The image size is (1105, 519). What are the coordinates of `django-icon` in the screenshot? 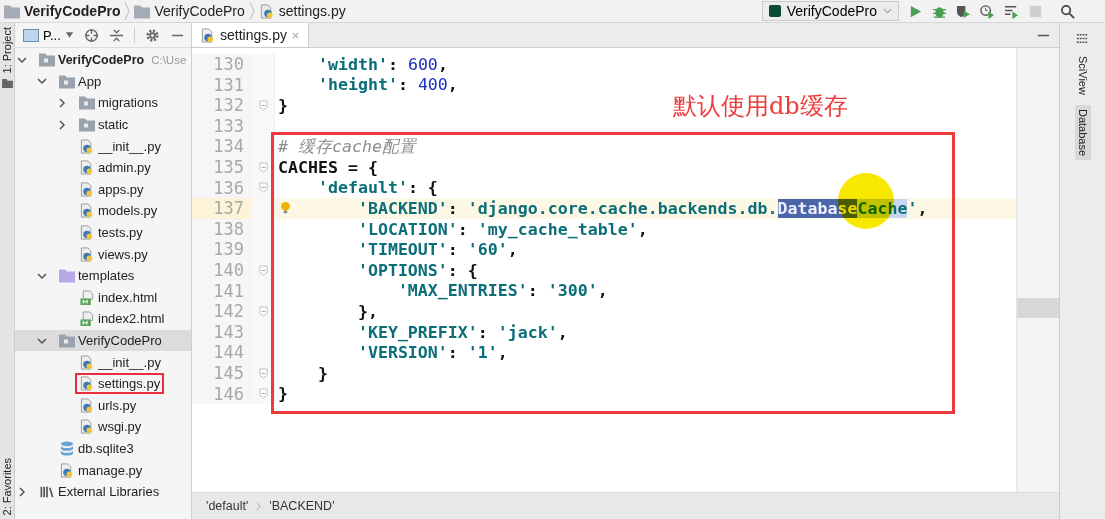 It's located at (774, 11).